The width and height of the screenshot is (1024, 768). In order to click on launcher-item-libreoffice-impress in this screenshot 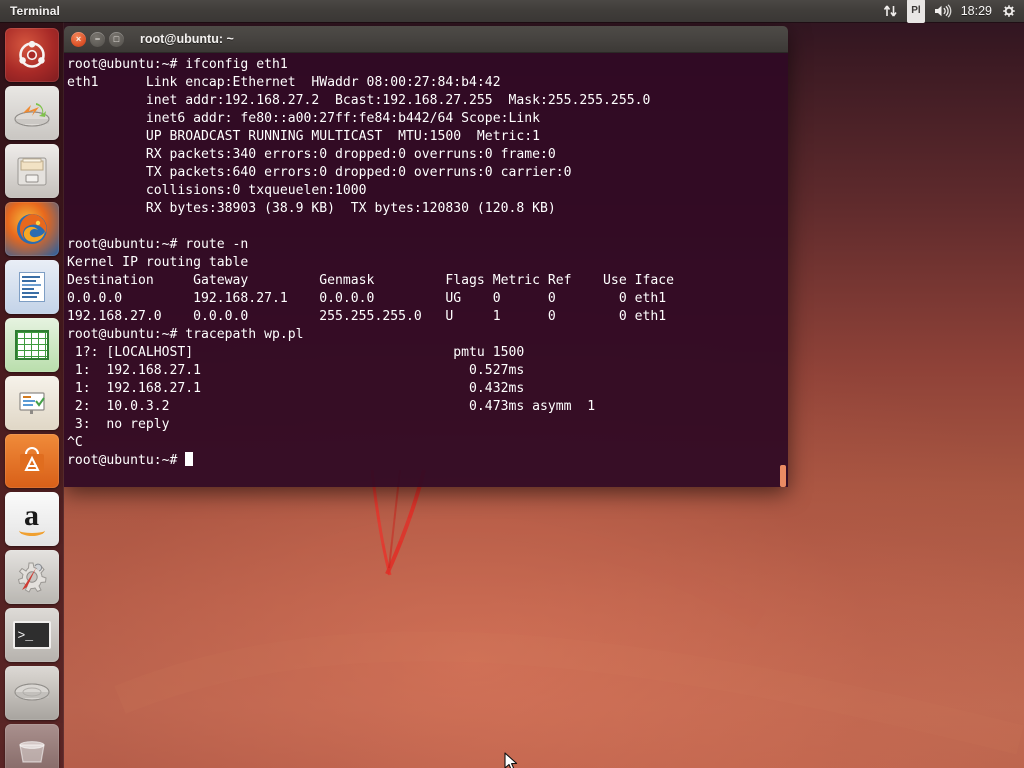, I will do `click(31, 403)`.